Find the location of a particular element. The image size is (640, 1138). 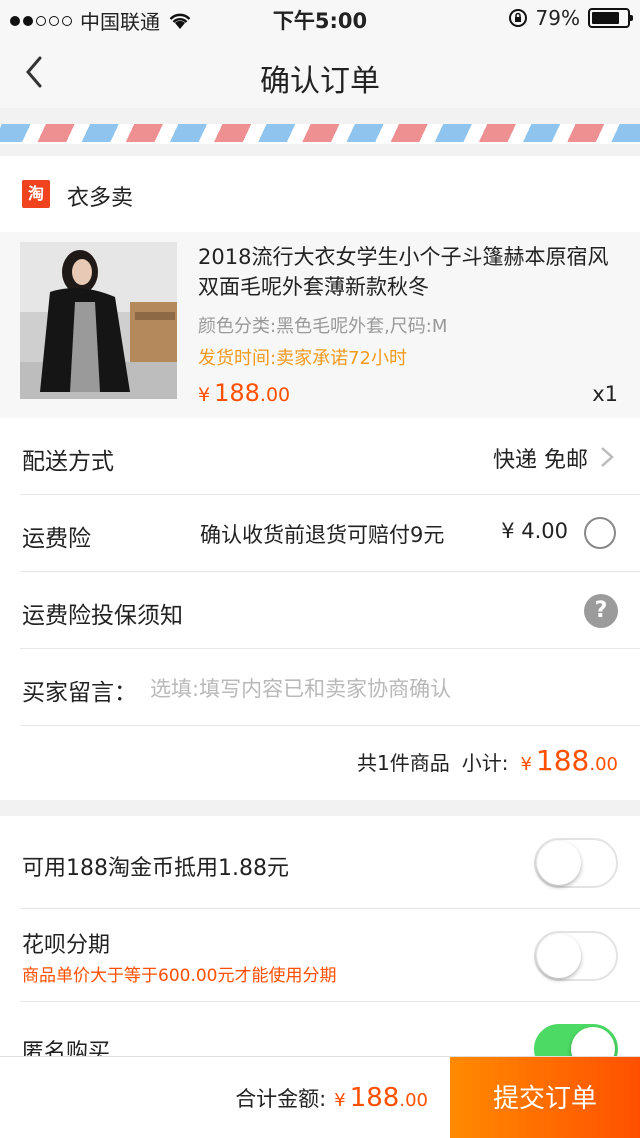

question-mark-icon: ? is located at coordinates (601, 611).